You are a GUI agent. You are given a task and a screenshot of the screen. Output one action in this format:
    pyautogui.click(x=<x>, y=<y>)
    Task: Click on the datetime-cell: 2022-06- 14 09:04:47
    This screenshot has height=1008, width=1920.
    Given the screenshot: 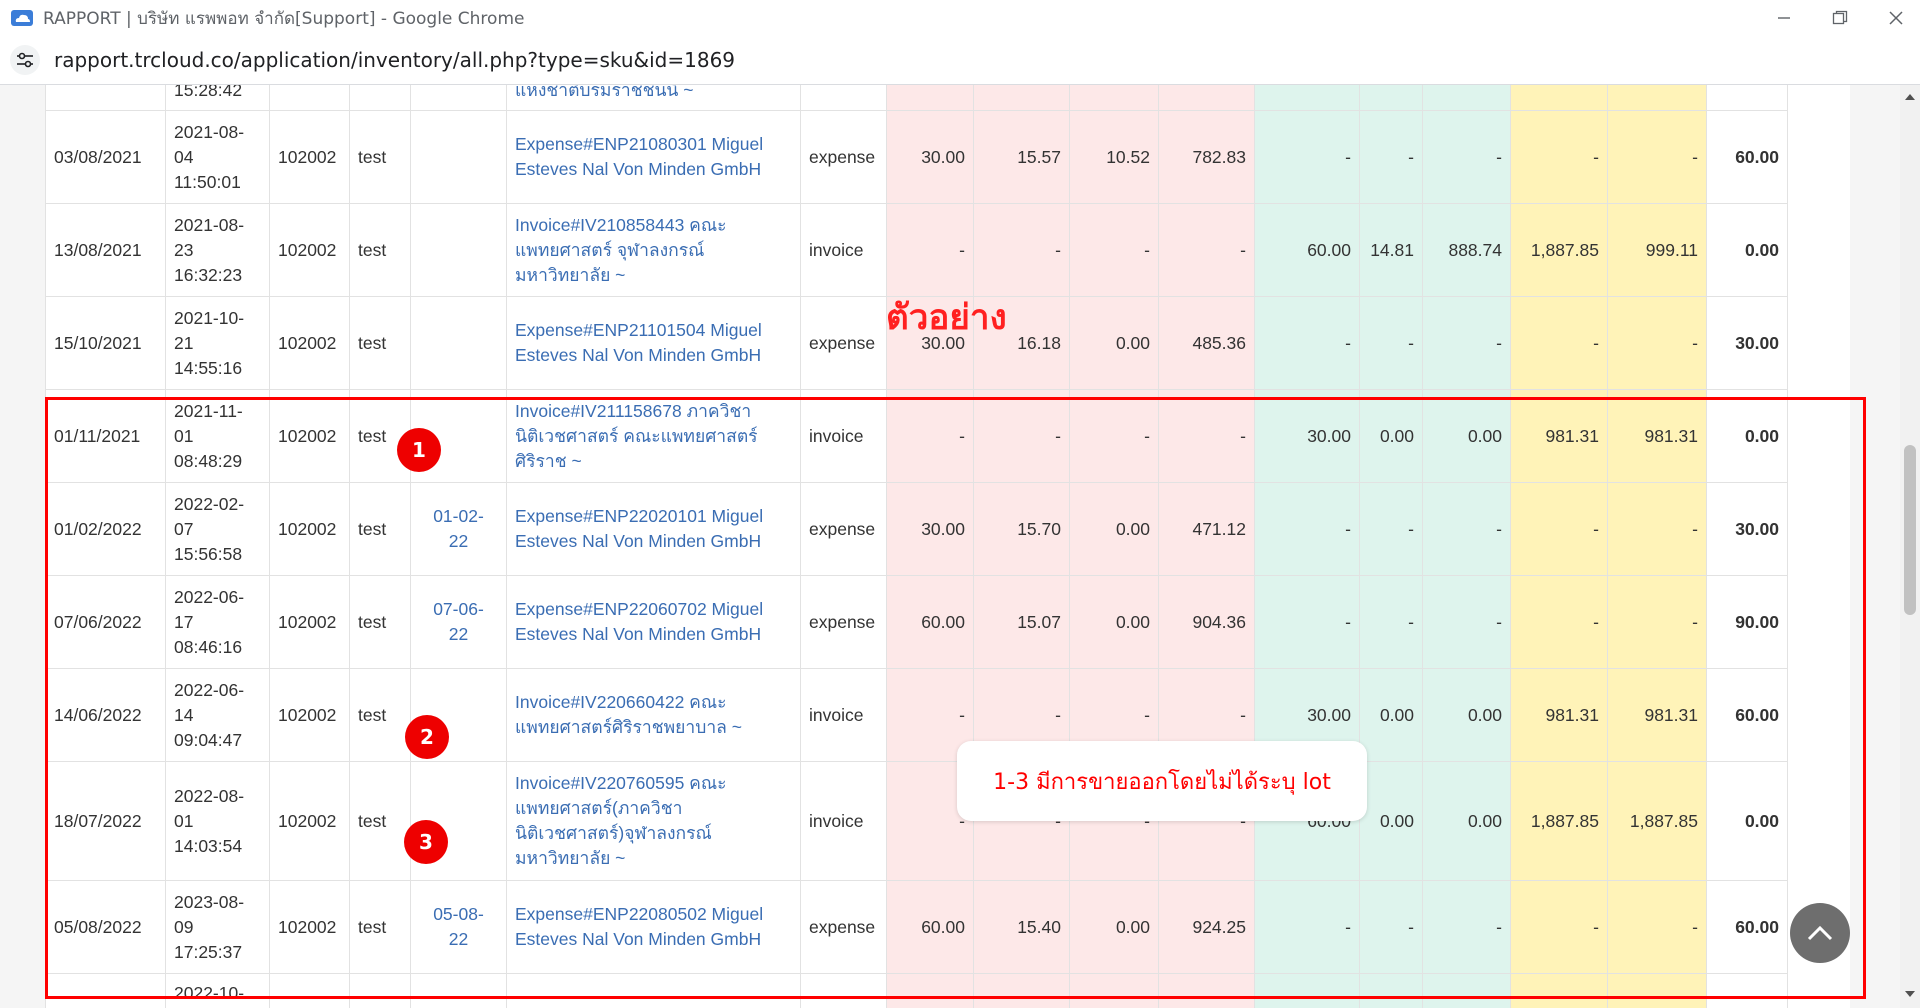 What is the action you would take?
    pyautogui.click(x=217, y=715)
    